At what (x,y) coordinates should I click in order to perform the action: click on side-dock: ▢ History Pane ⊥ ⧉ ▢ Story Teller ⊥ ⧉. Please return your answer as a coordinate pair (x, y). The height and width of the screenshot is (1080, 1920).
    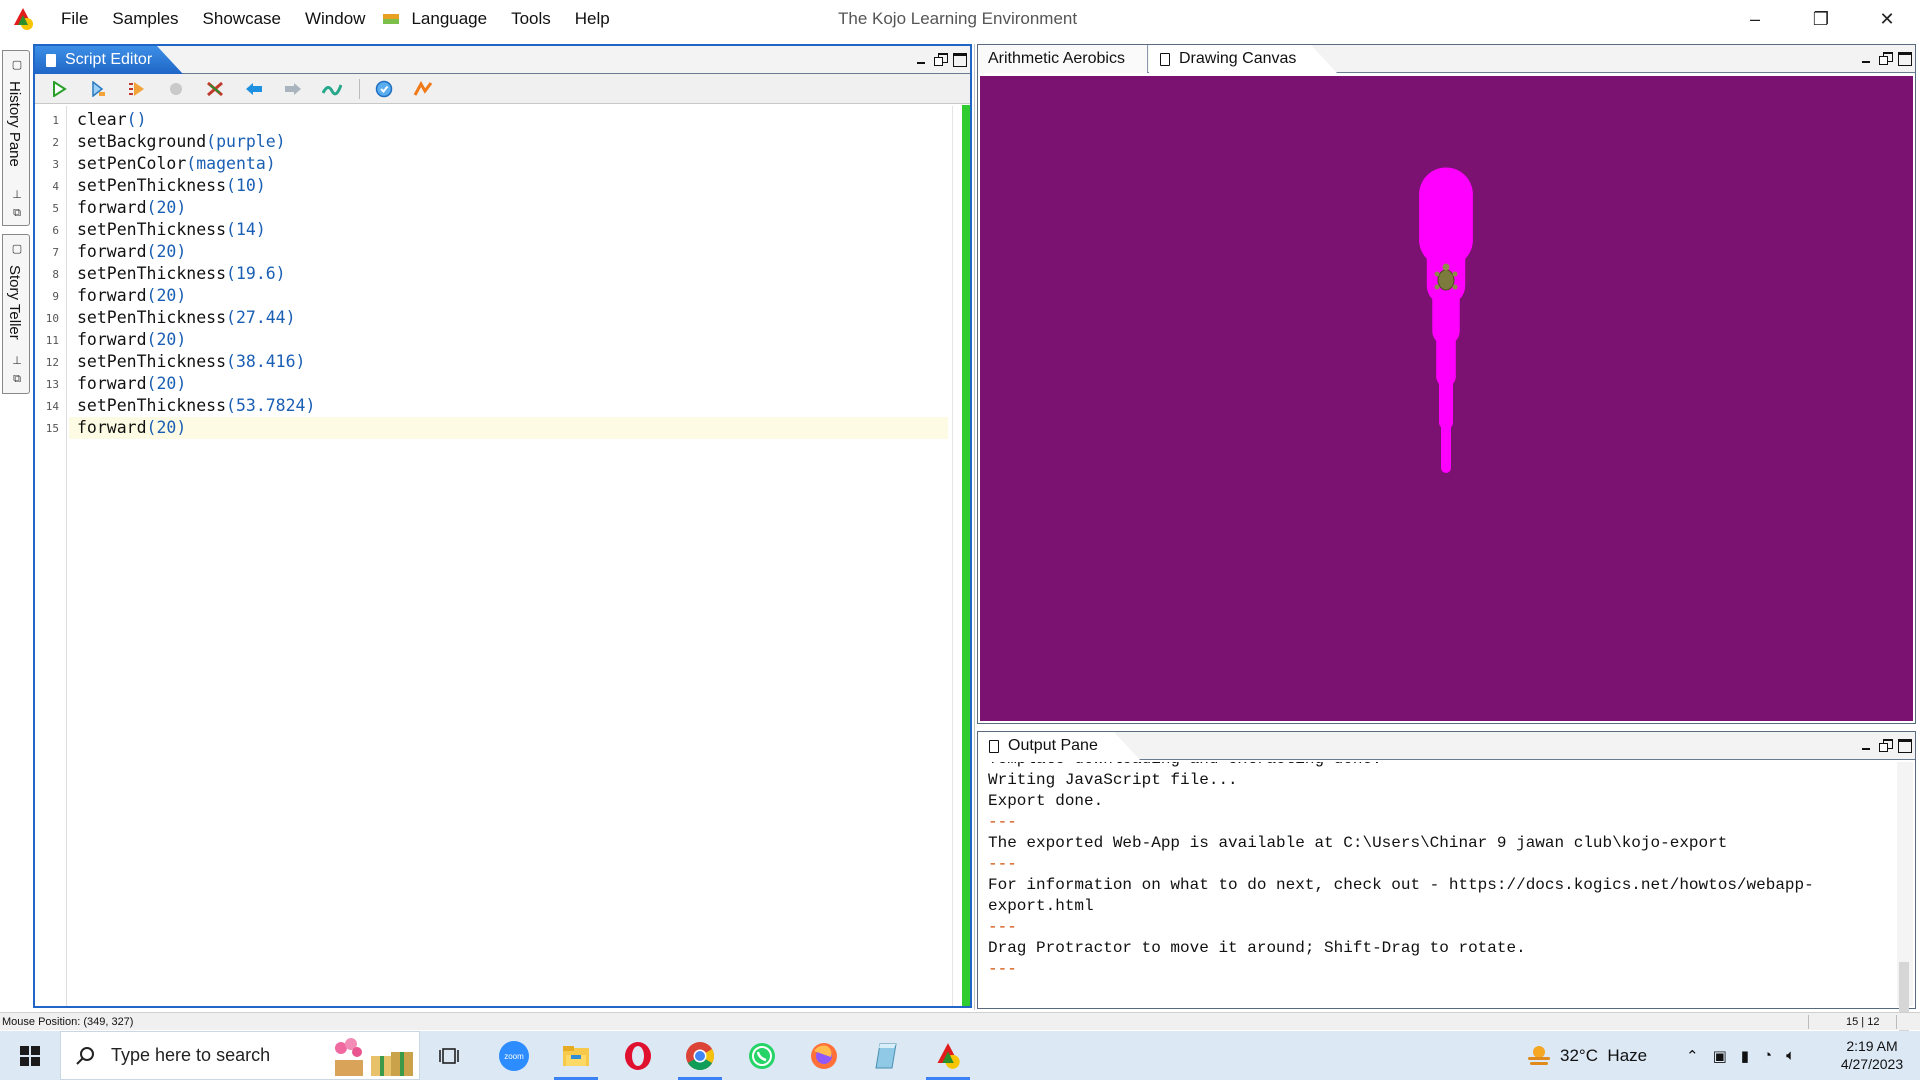
    Looking at the image, I should click on (16, 528).